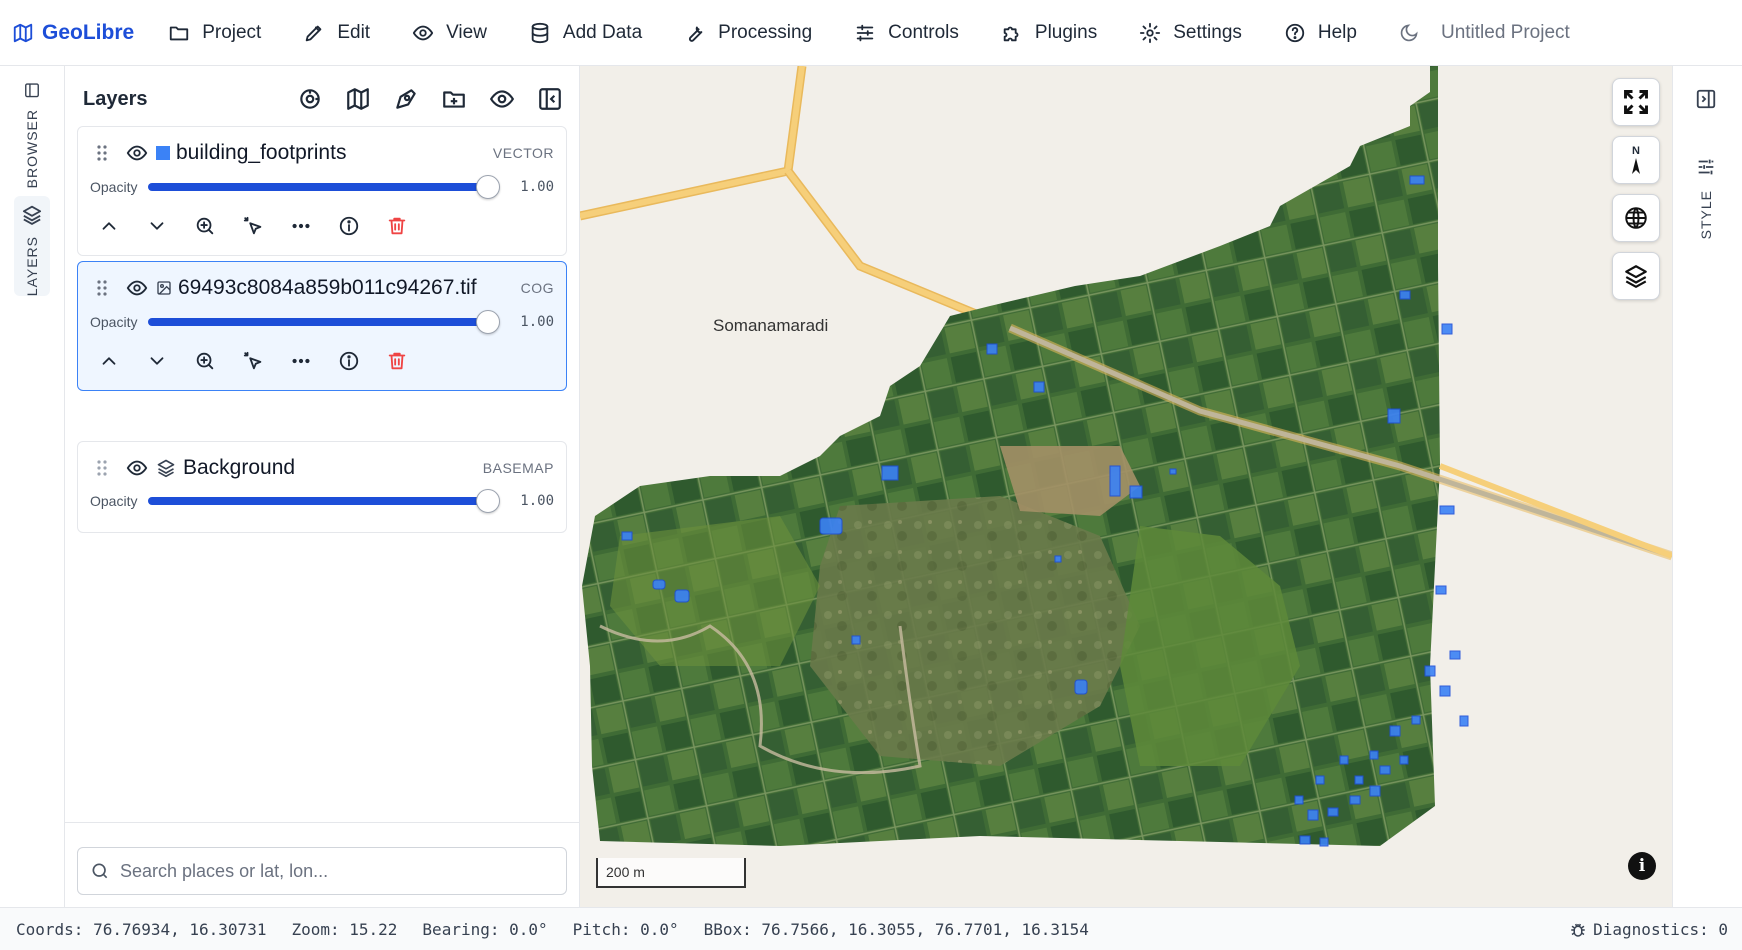 The width and height of the screenshot is (1742, 950). I want to click on search-input, so click(330, 871).